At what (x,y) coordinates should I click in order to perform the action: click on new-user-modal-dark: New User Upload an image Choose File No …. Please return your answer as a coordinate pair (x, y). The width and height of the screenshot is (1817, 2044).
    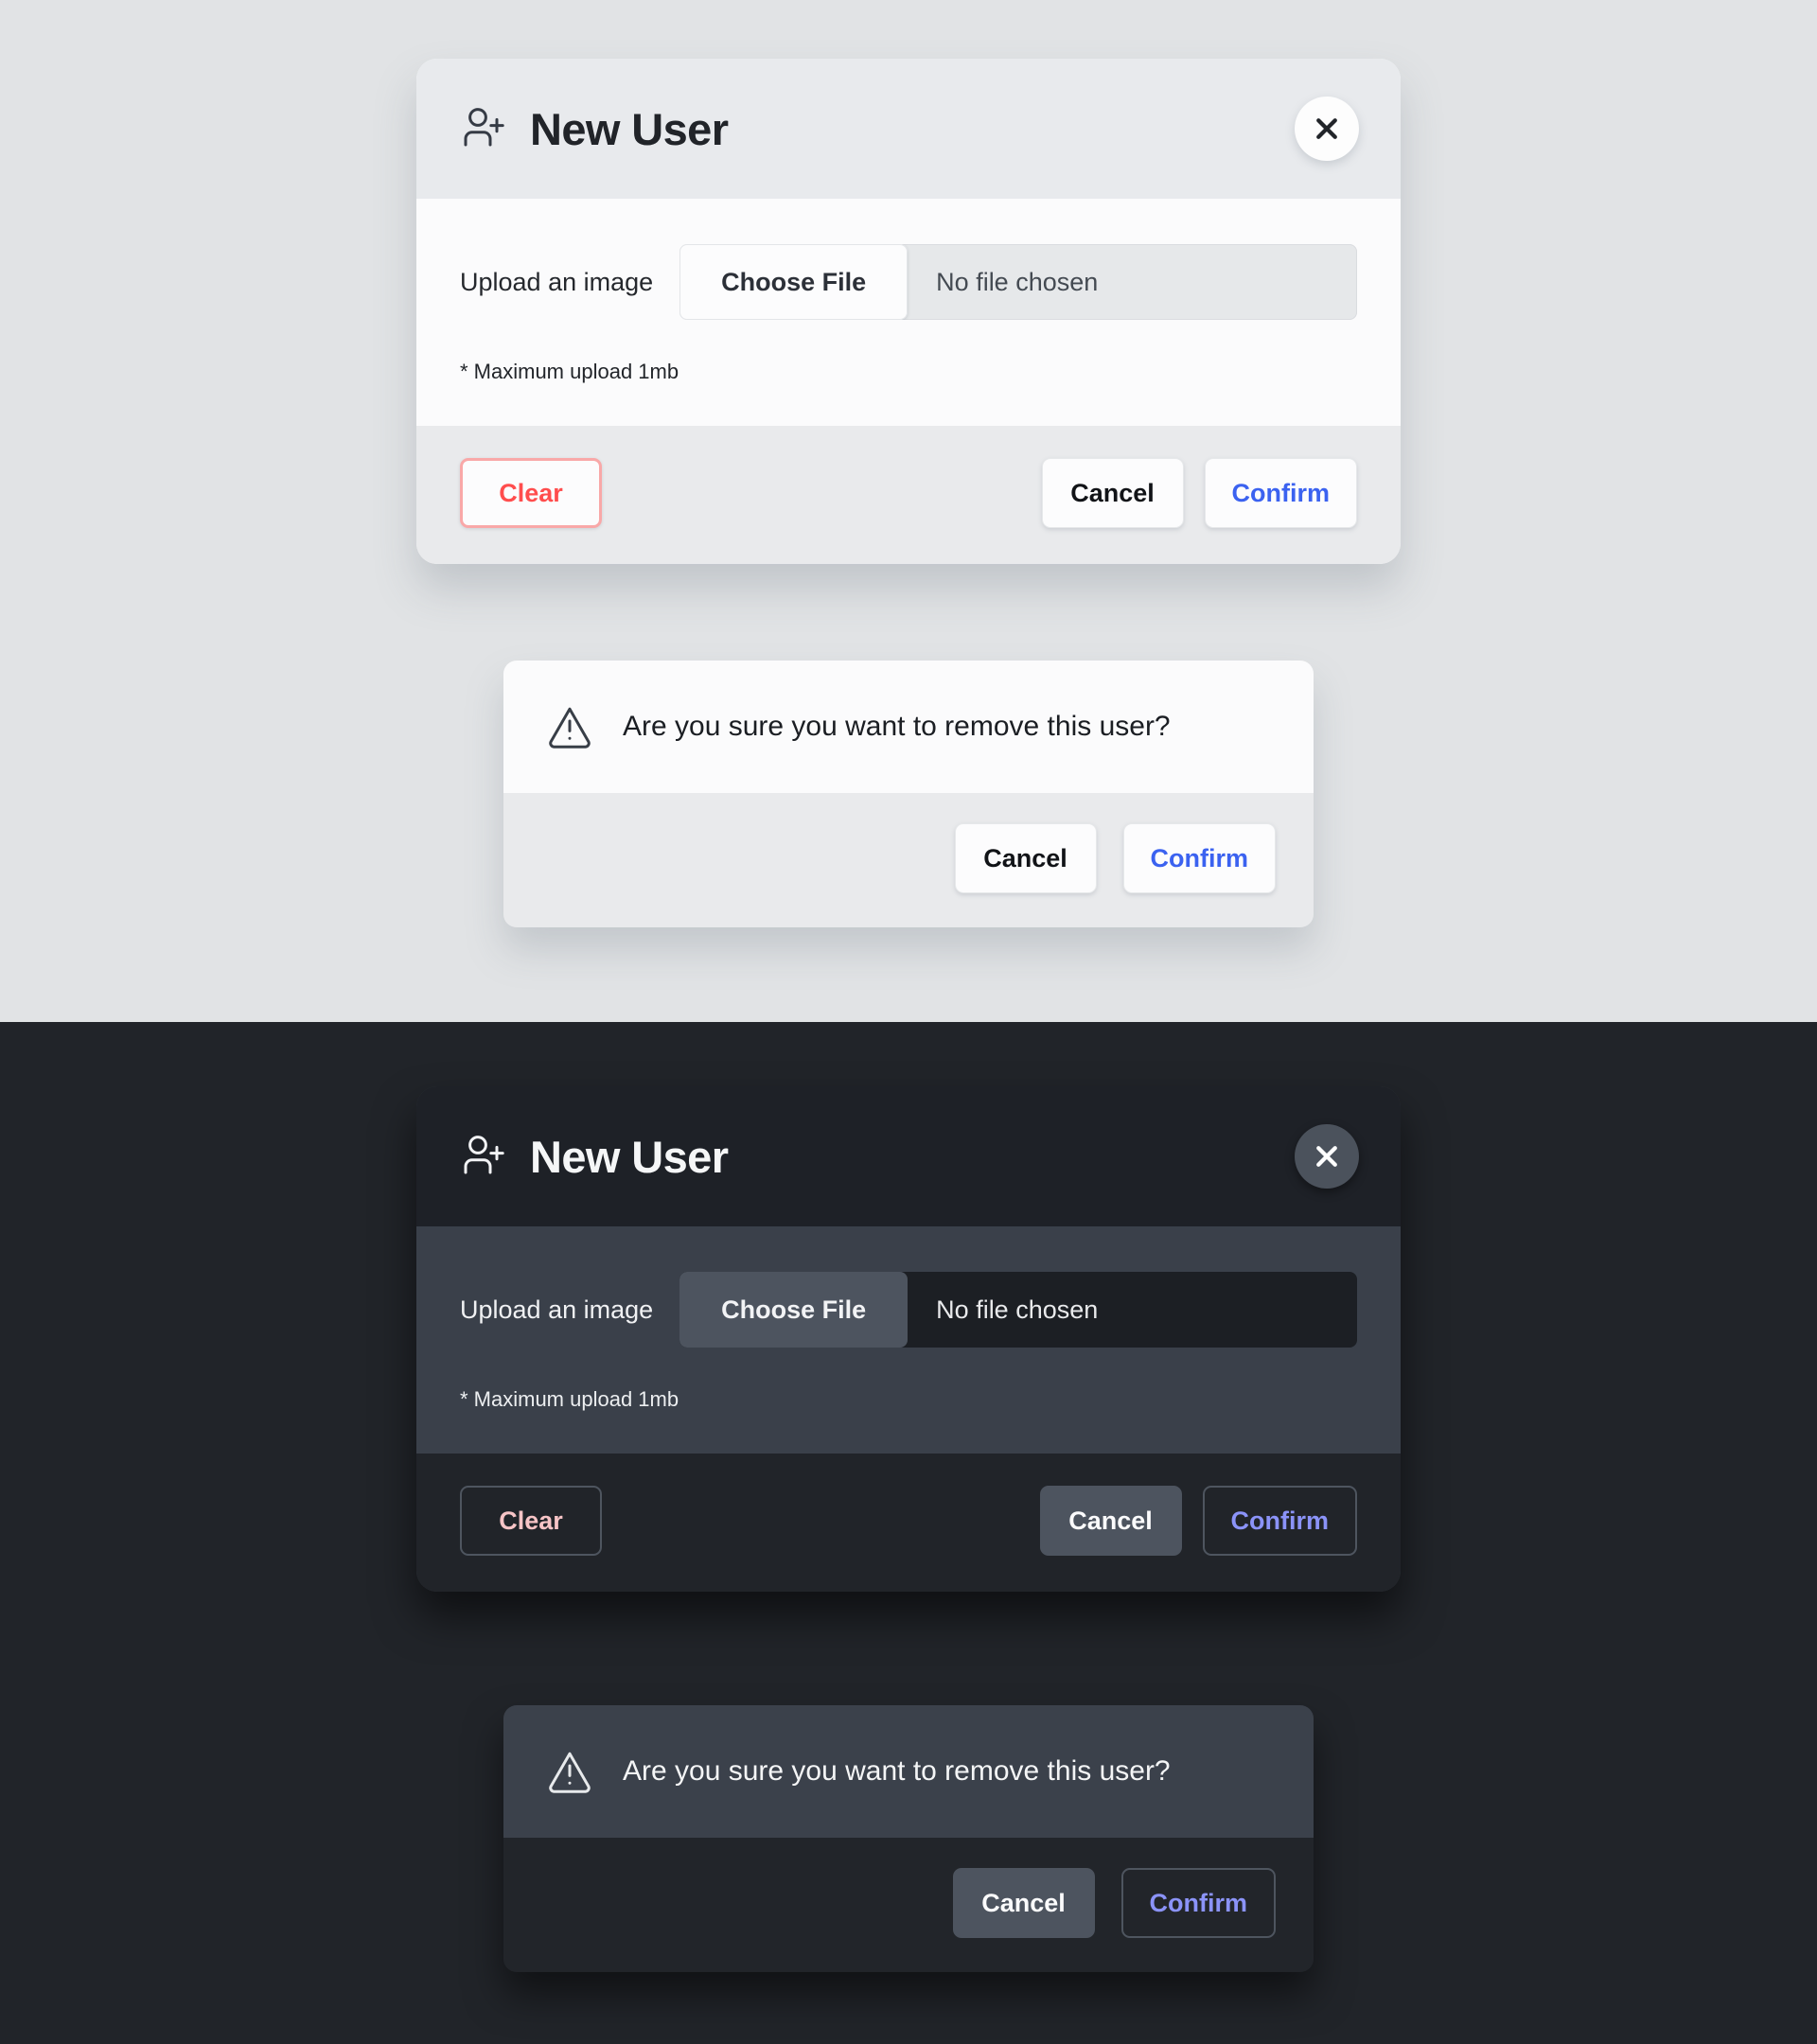
    Looking at the image, I should click on (908, 1339).